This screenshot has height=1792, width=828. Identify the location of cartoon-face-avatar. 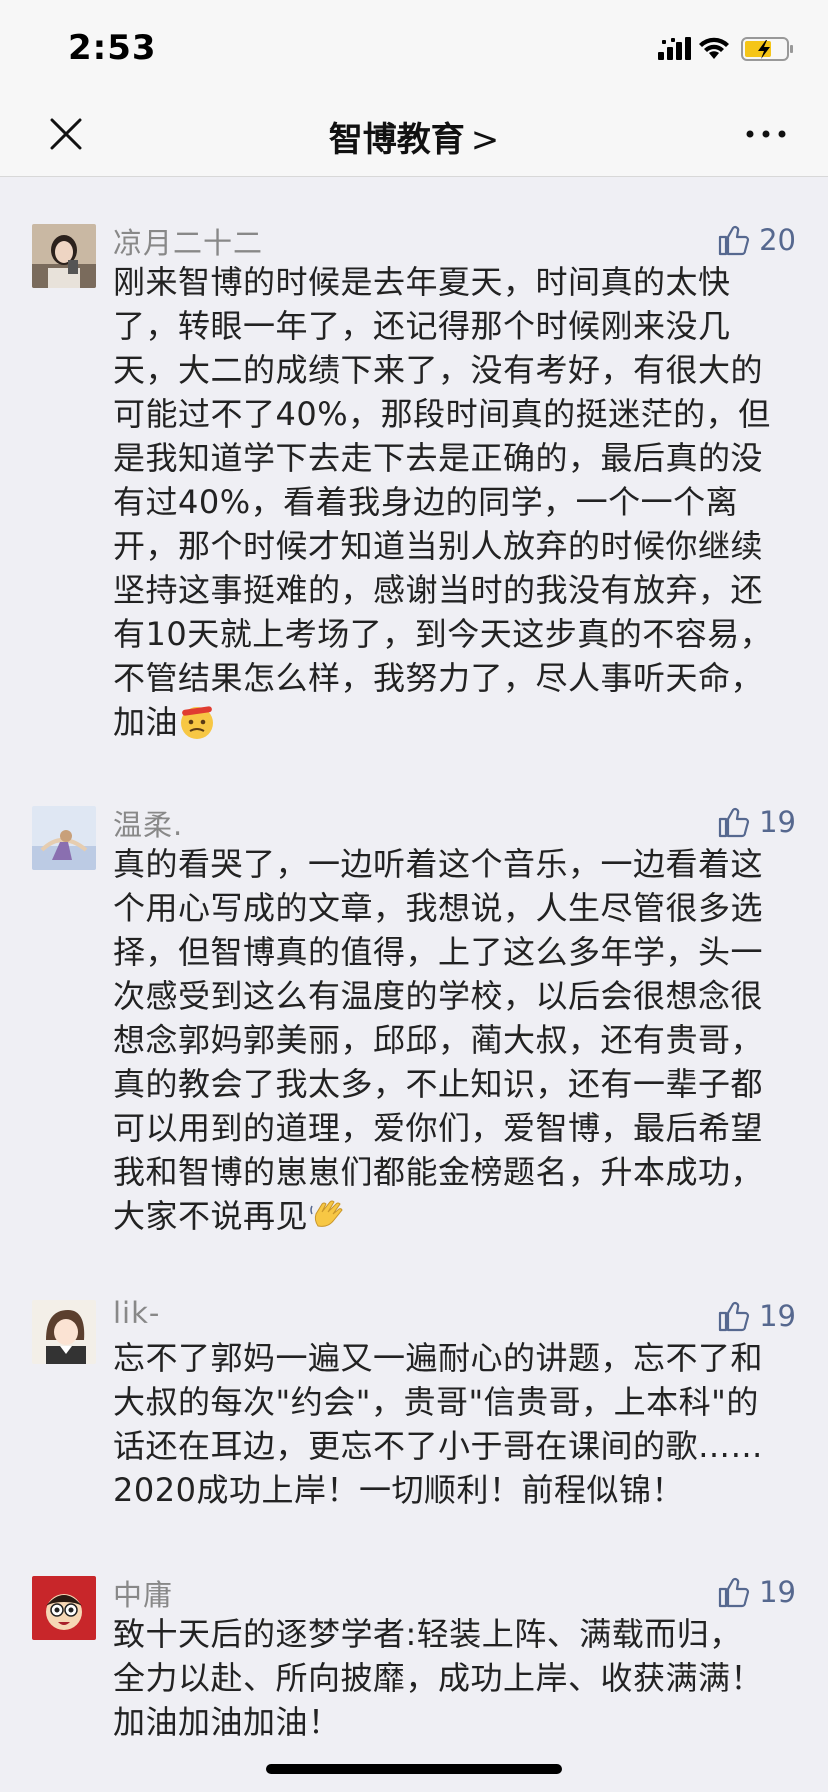
(64, 1608).